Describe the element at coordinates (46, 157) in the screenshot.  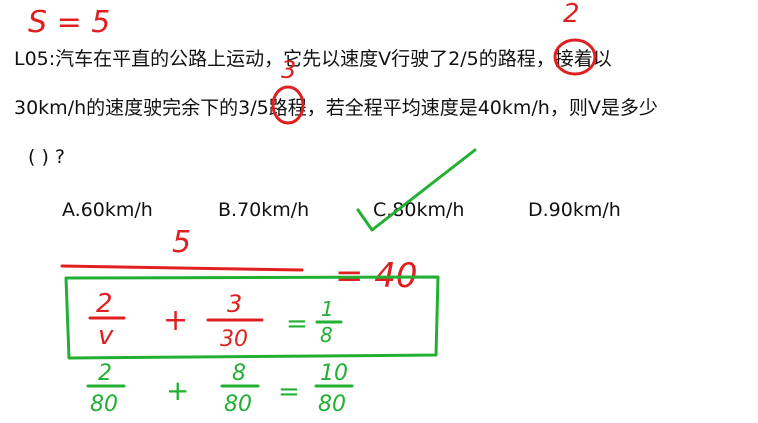
I see `question-blank: ( ) ?` at that location.